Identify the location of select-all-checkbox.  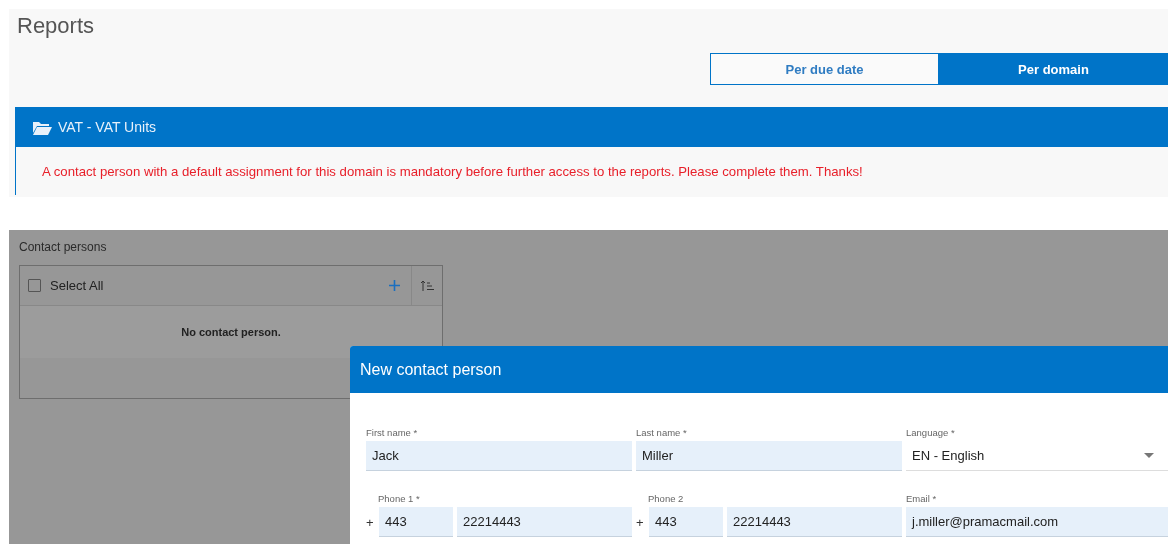
(34, 285).